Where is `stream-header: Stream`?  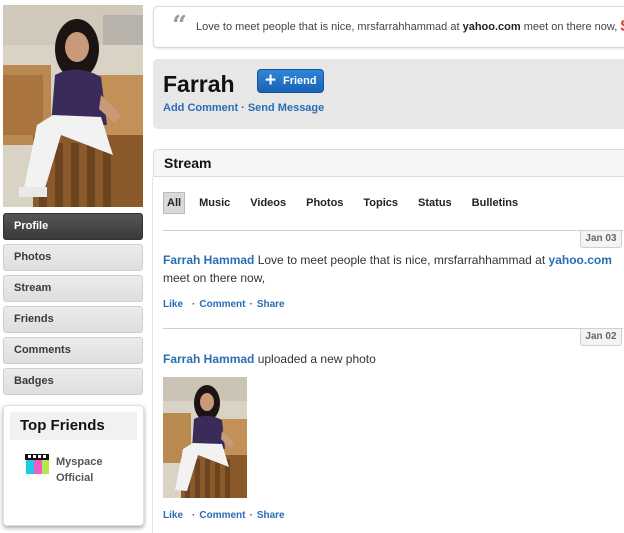
stream-header: Stream is located at coordinates (388, 163).